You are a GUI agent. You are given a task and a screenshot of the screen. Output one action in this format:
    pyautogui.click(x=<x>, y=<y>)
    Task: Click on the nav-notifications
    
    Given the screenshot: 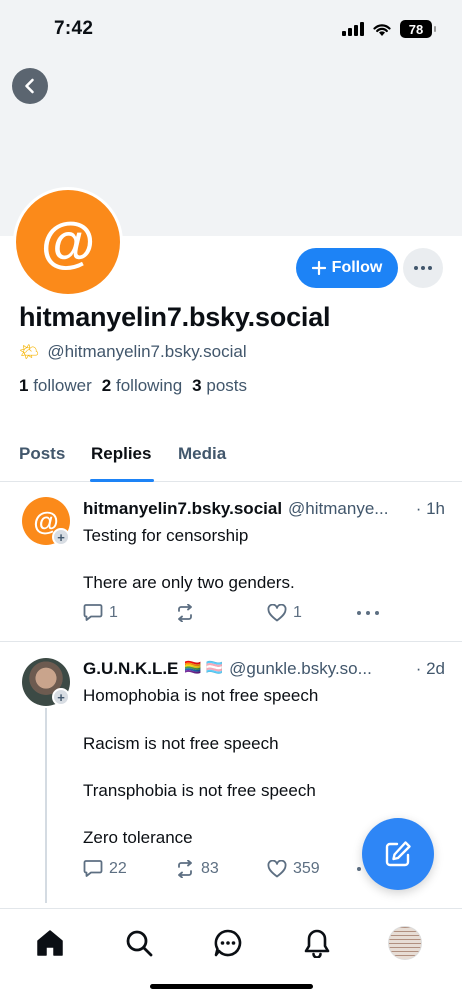 What is the action you would take?
    pyautogui.click(x=317, y=943)
    